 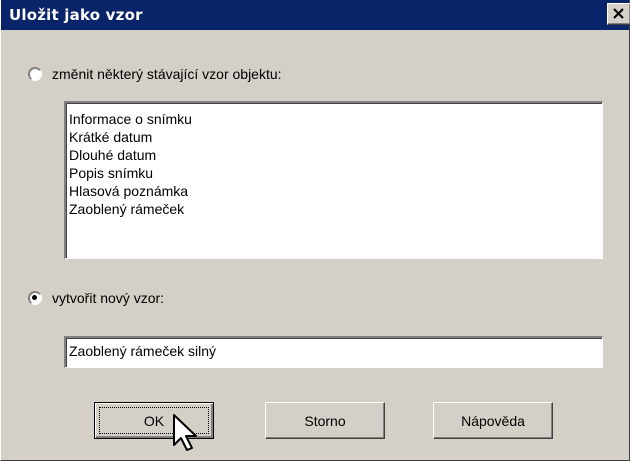 What do you see at coordinates (334, 191) in the screenshot?
I see `list-item: Hlasová poznámka` at bounding box center [334, 191].